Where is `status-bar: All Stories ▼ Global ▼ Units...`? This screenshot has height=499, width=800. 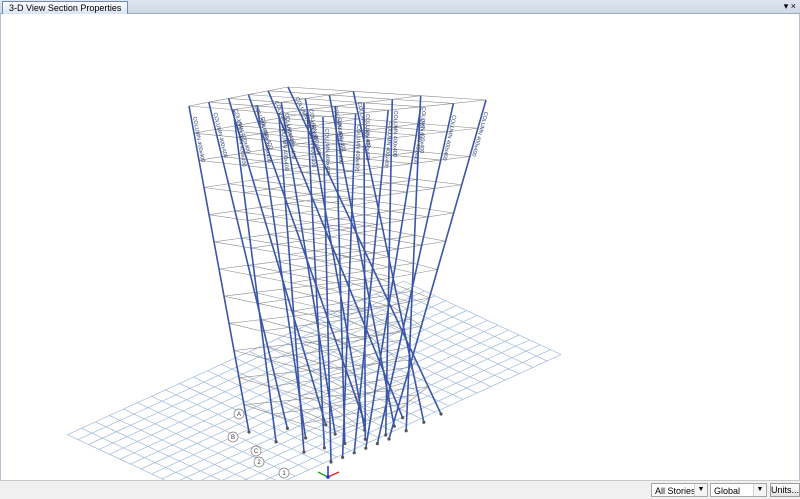
status-bar: All Stories ▼ Global ▼ Units... is located at coordinates (400, 489).